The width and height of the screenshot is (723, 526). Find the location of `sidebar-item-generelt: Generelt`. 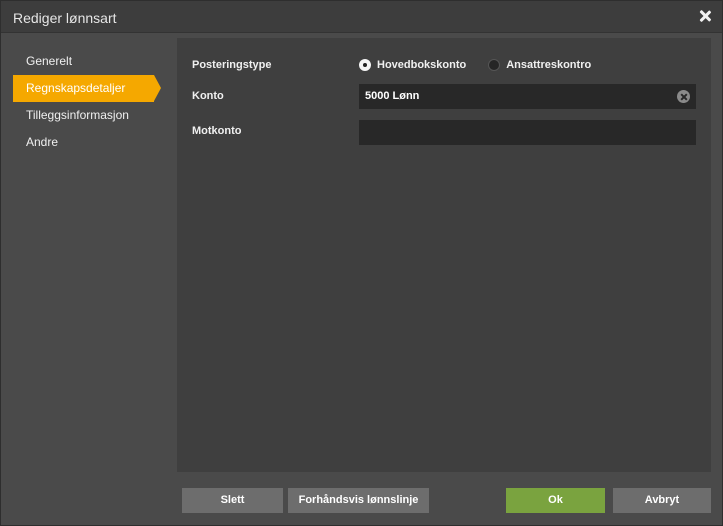

sidebar-item-generelt: Generelt is located at coordinates (88, 61).